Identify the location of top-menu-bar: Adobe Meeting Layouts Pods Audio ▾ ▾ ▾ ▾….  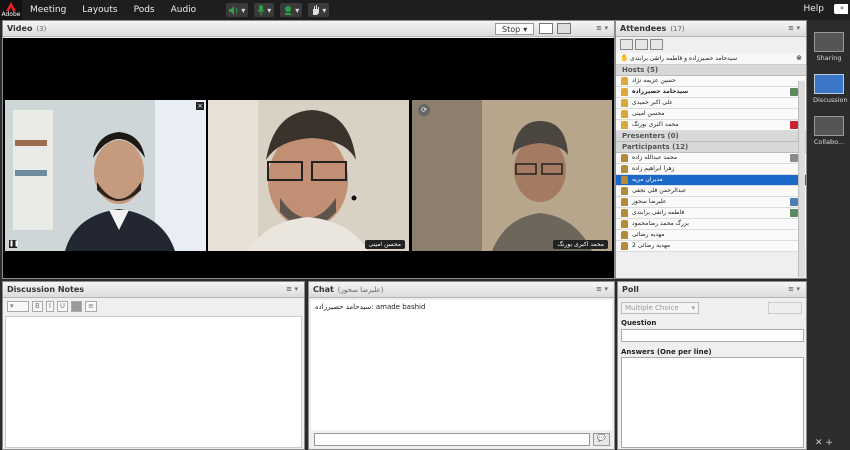
(425, 10).